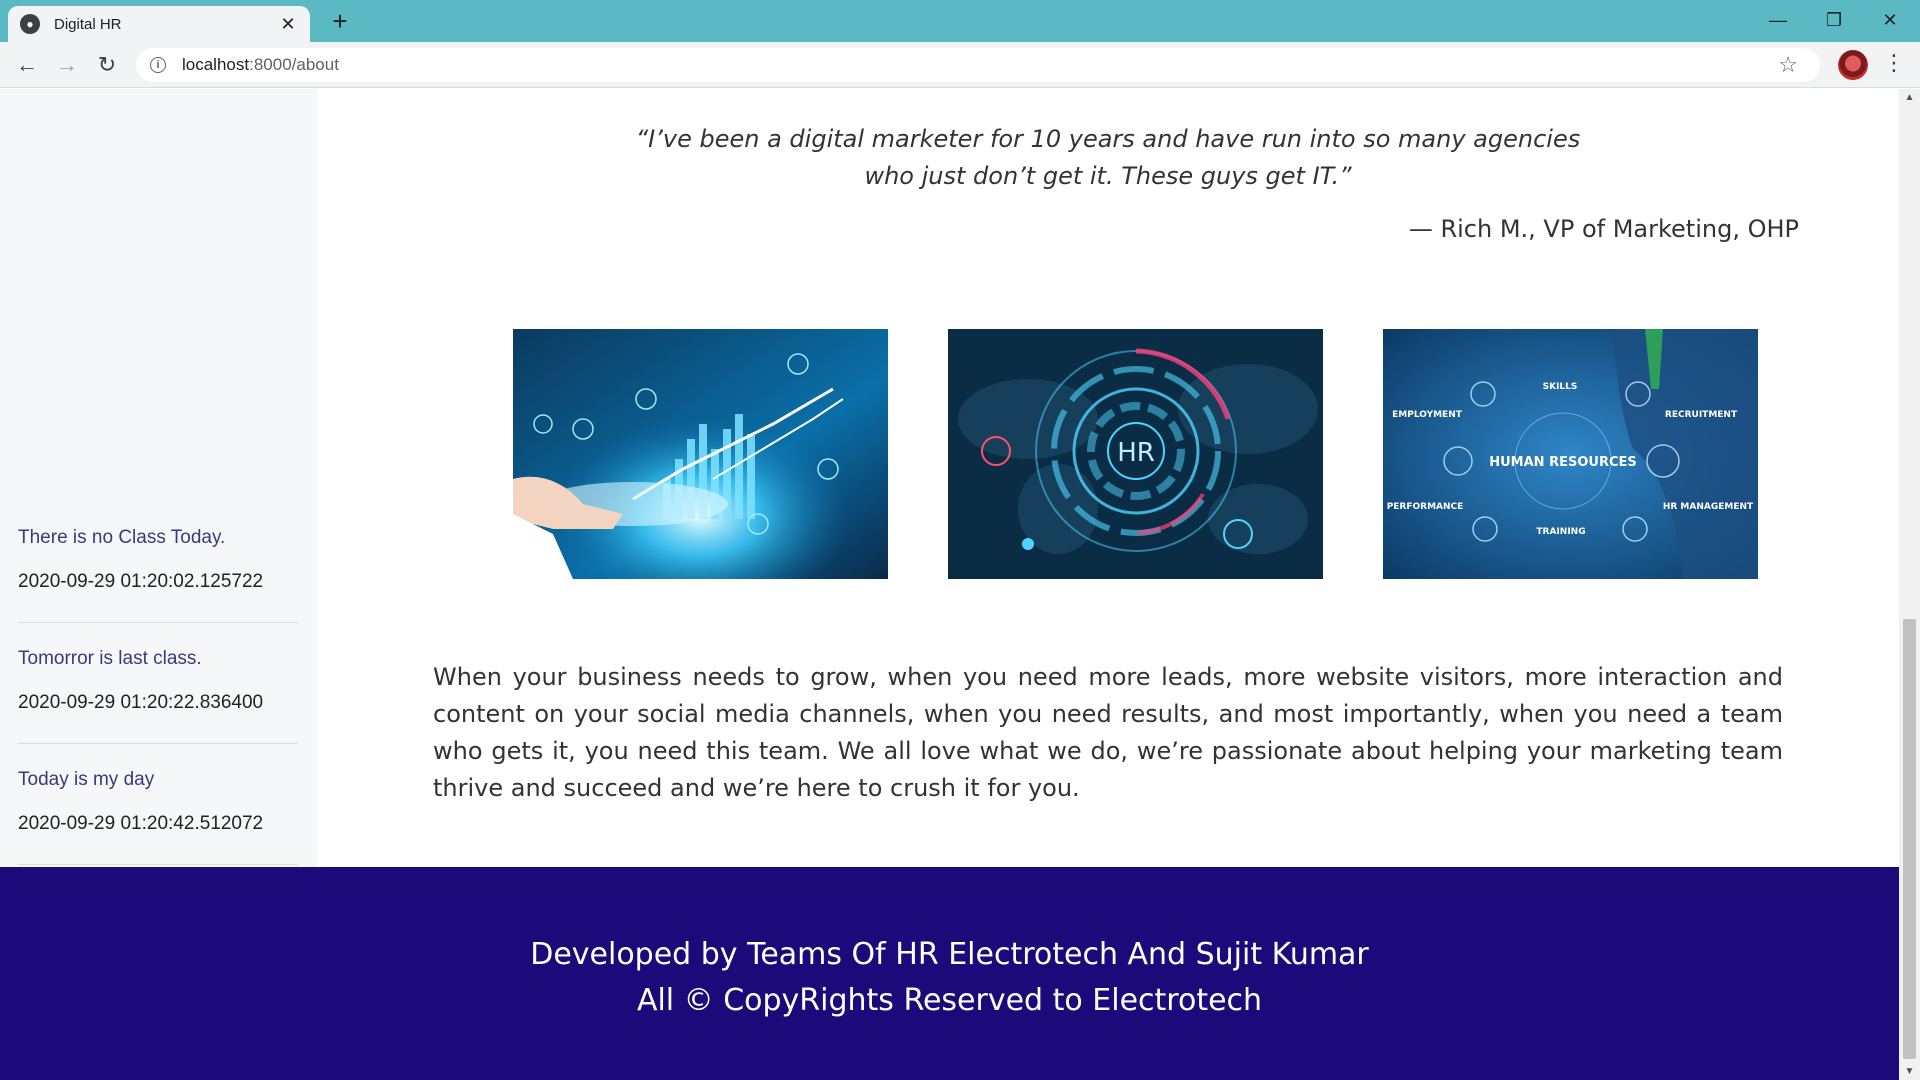  What do you see at coordinates (1909, 97) in the screenshot?
I see `scroll-up-icon: ▲` at bounding box center [1909, 97].